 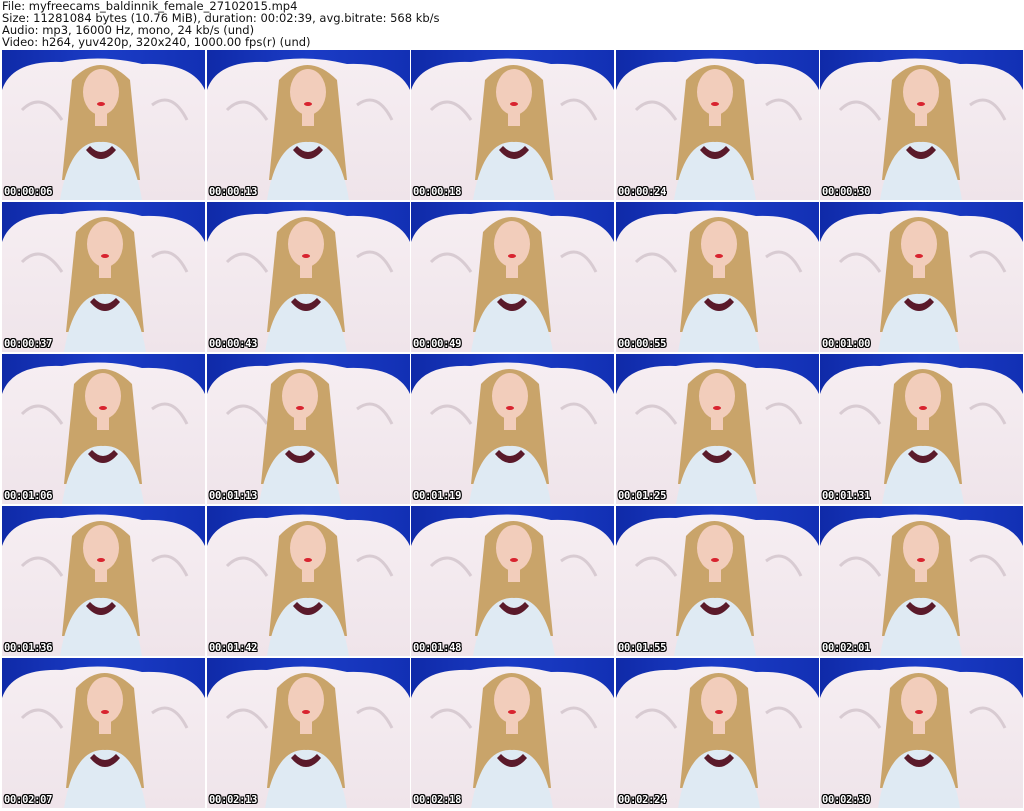 What do you see at coordinates (846, 192) in the screenshot?
I see `thumbnail-timestamp: 00:00:30` at bounding box center [846, 192].